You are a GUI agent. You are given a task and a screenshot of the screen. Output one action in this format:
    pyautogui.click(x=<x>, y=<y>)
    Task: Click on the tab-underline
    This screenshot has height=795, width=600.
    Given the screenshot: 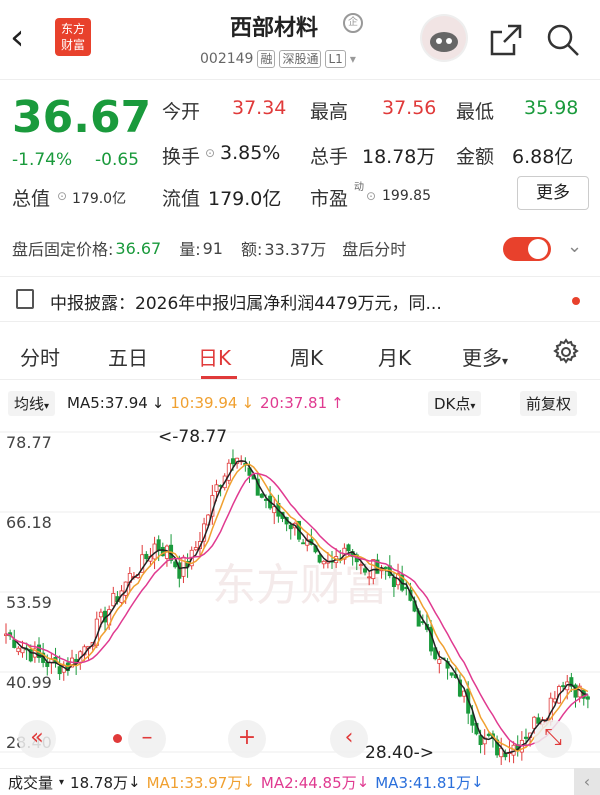 What is the action you would take?
    pyautogui.click(x=219, y=377)
    